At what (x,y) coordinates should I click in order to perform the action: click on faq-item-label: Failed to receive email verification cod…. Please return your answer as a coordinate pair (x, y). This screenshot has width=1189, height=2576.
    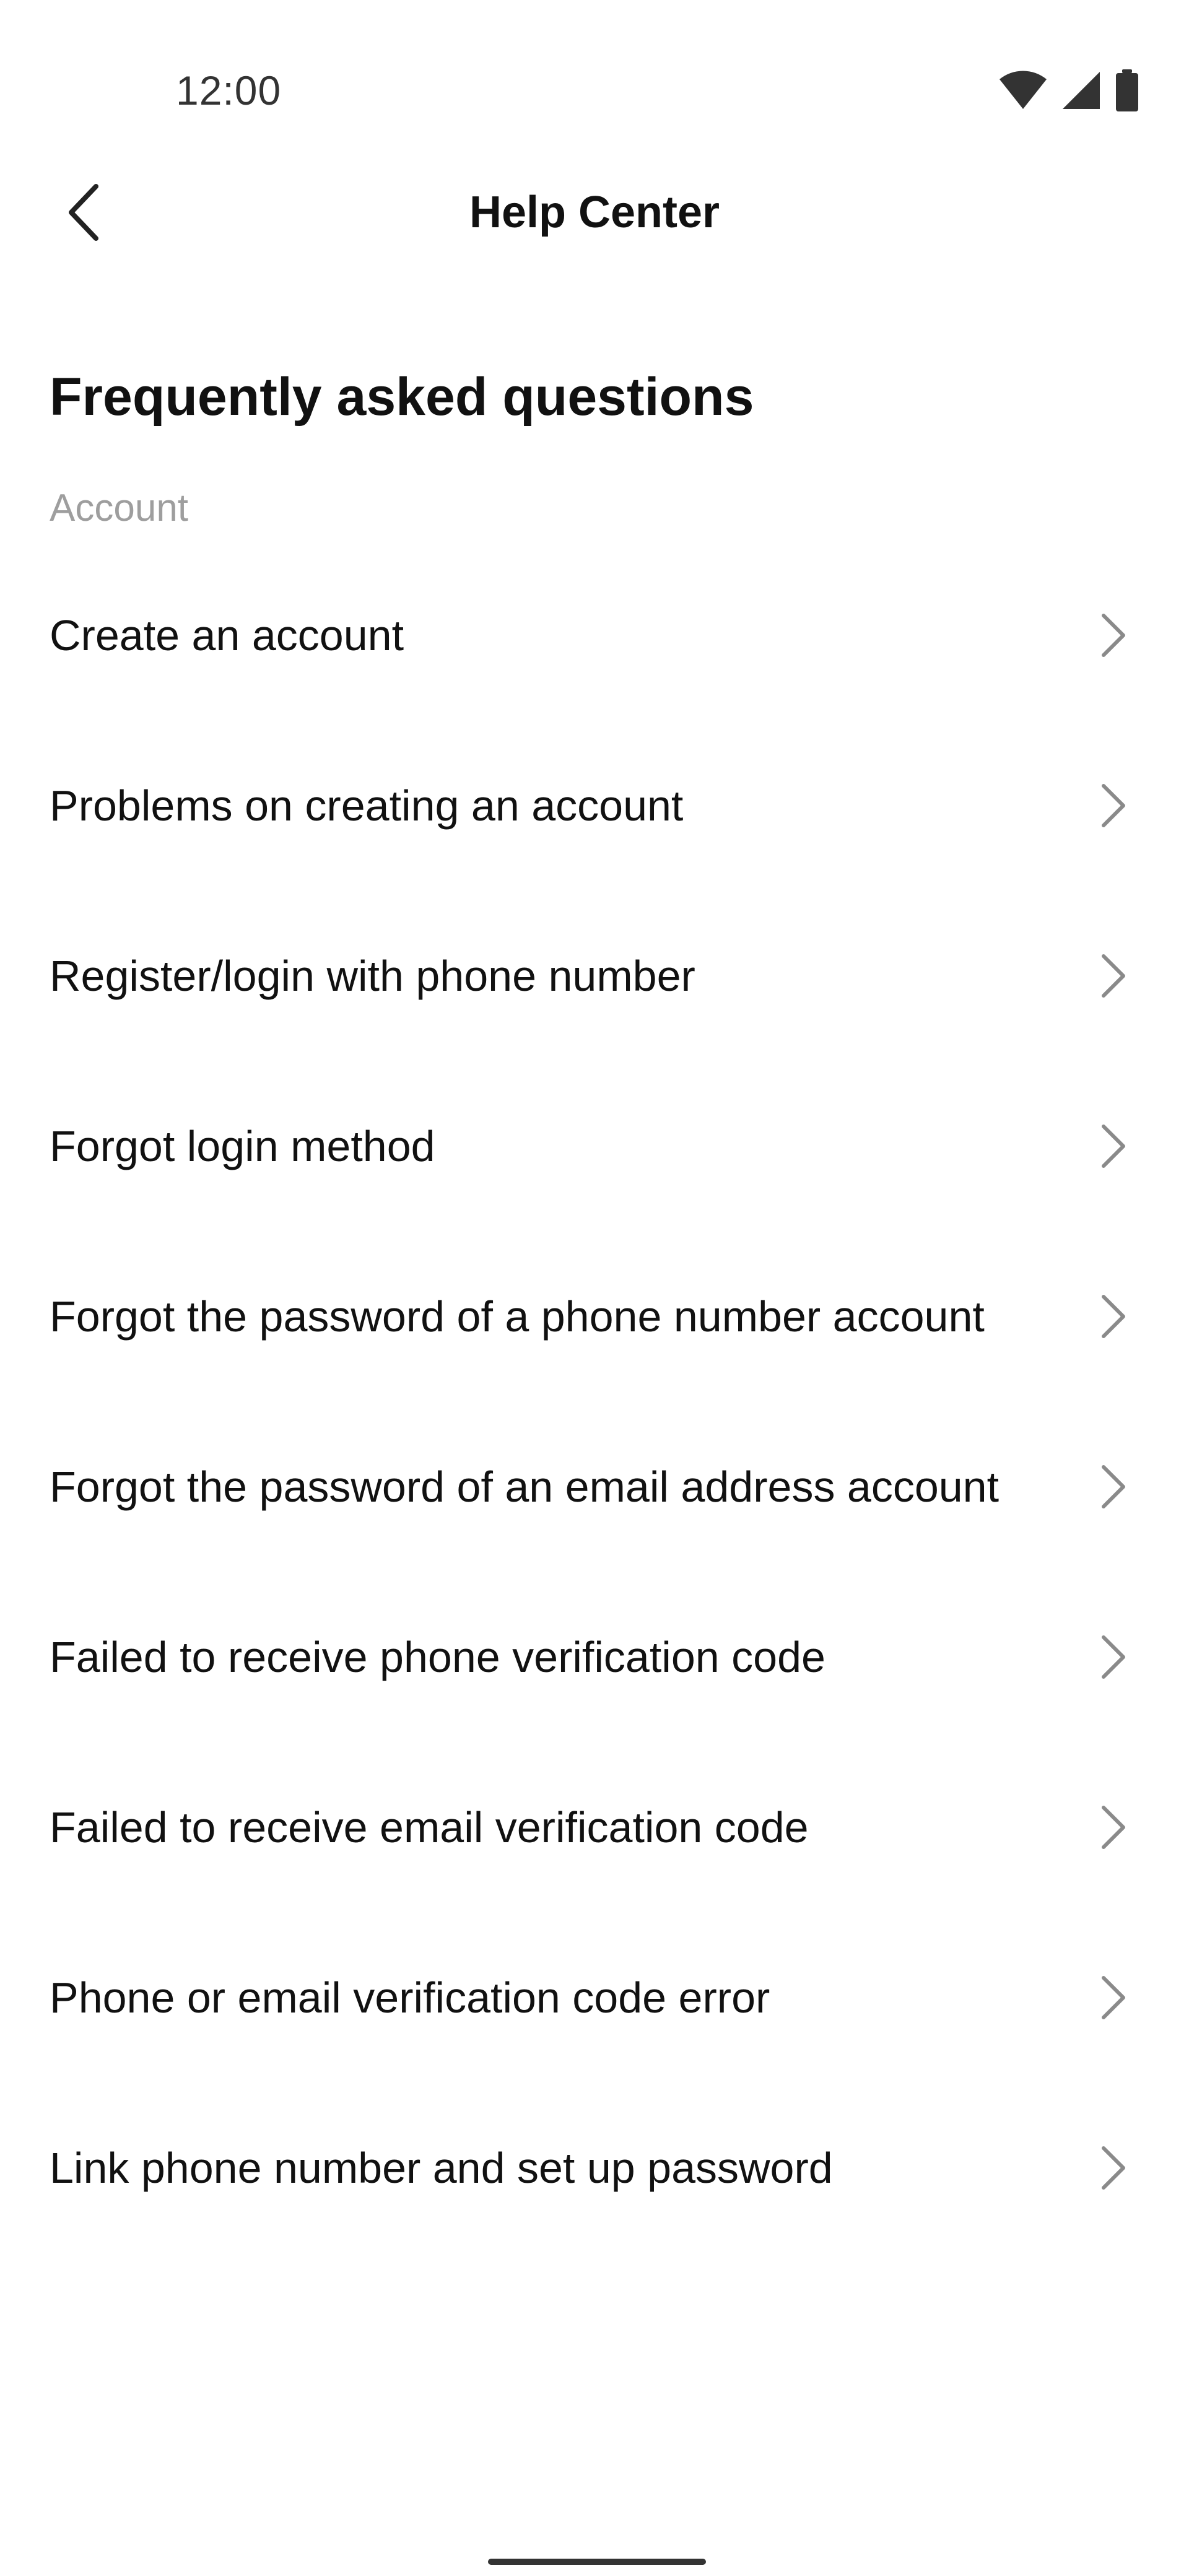
    Looking at the image, I should click on (429, 1827).